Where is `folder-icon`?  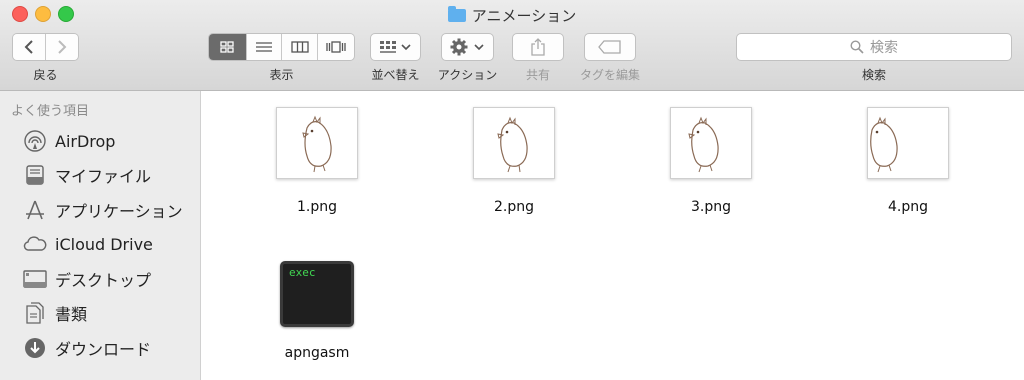 folder-icon is located at coordinates (456, 14).